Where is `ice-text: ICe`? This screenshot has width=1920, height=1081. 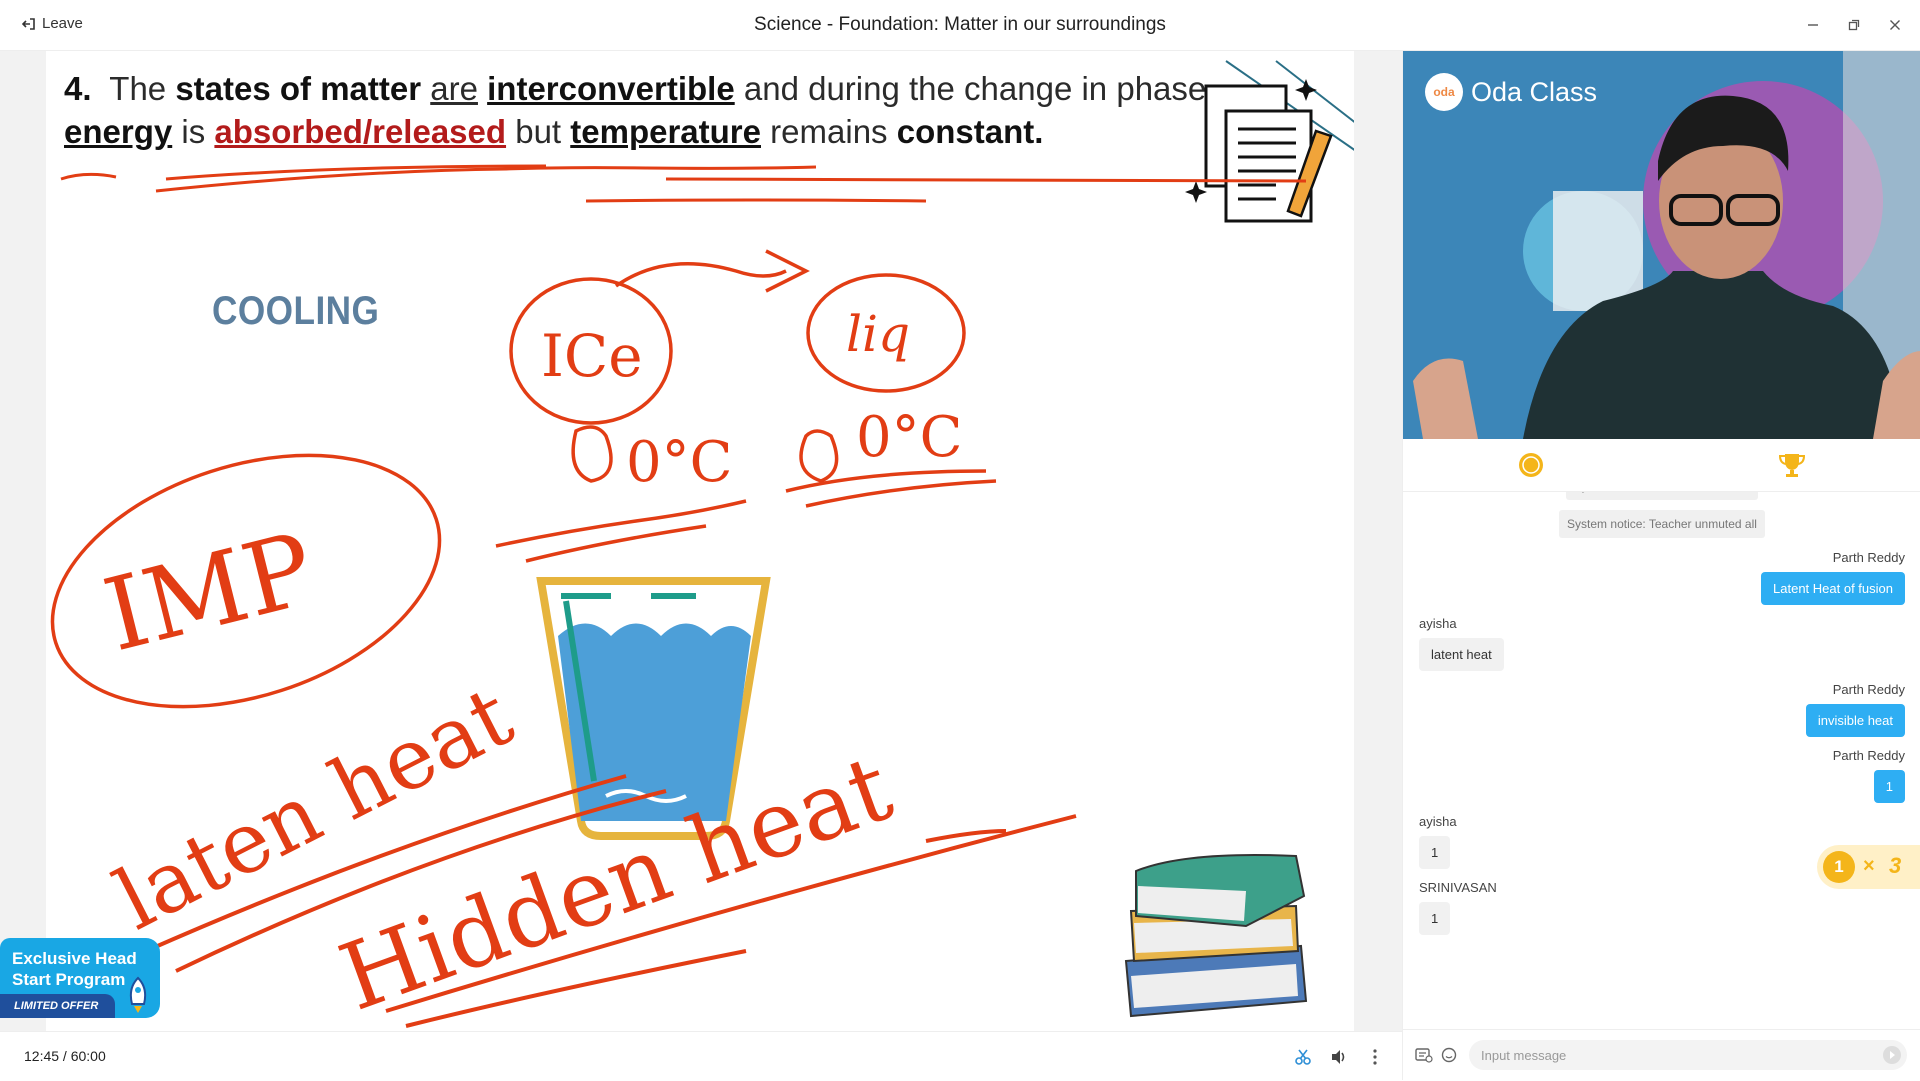 ice-text: ICe is located at coordinates (592, 356).